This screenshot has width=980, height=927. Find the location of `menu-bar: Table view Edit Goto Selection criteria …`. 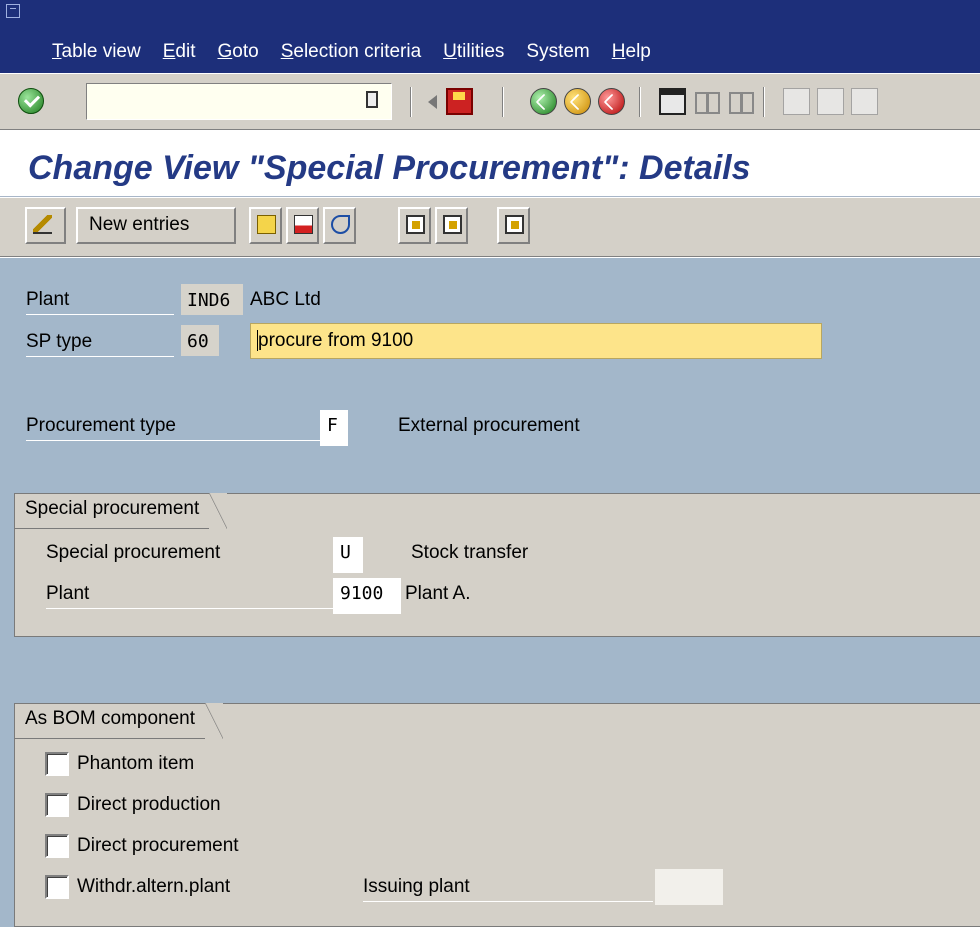

menu-bar: Table view Edit Goto Selection criteria … is located at coordinates (490, 36).